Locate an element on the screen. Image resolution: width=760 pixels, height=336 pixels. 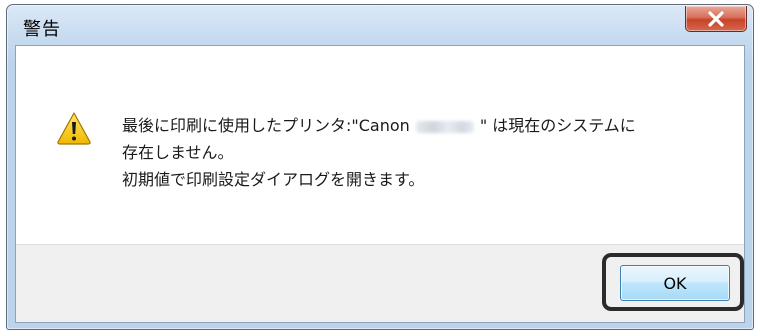
close-icon is located at coordinates (716, 18).